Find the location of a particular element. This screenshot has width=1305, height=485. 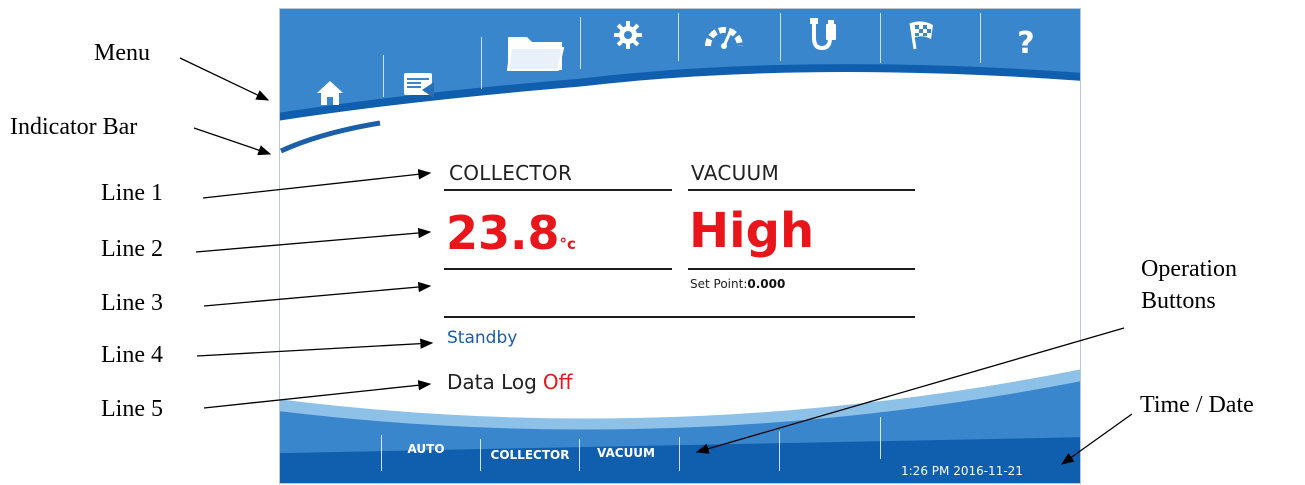

auto-button: AUTO is located at coordinates (426, 449).